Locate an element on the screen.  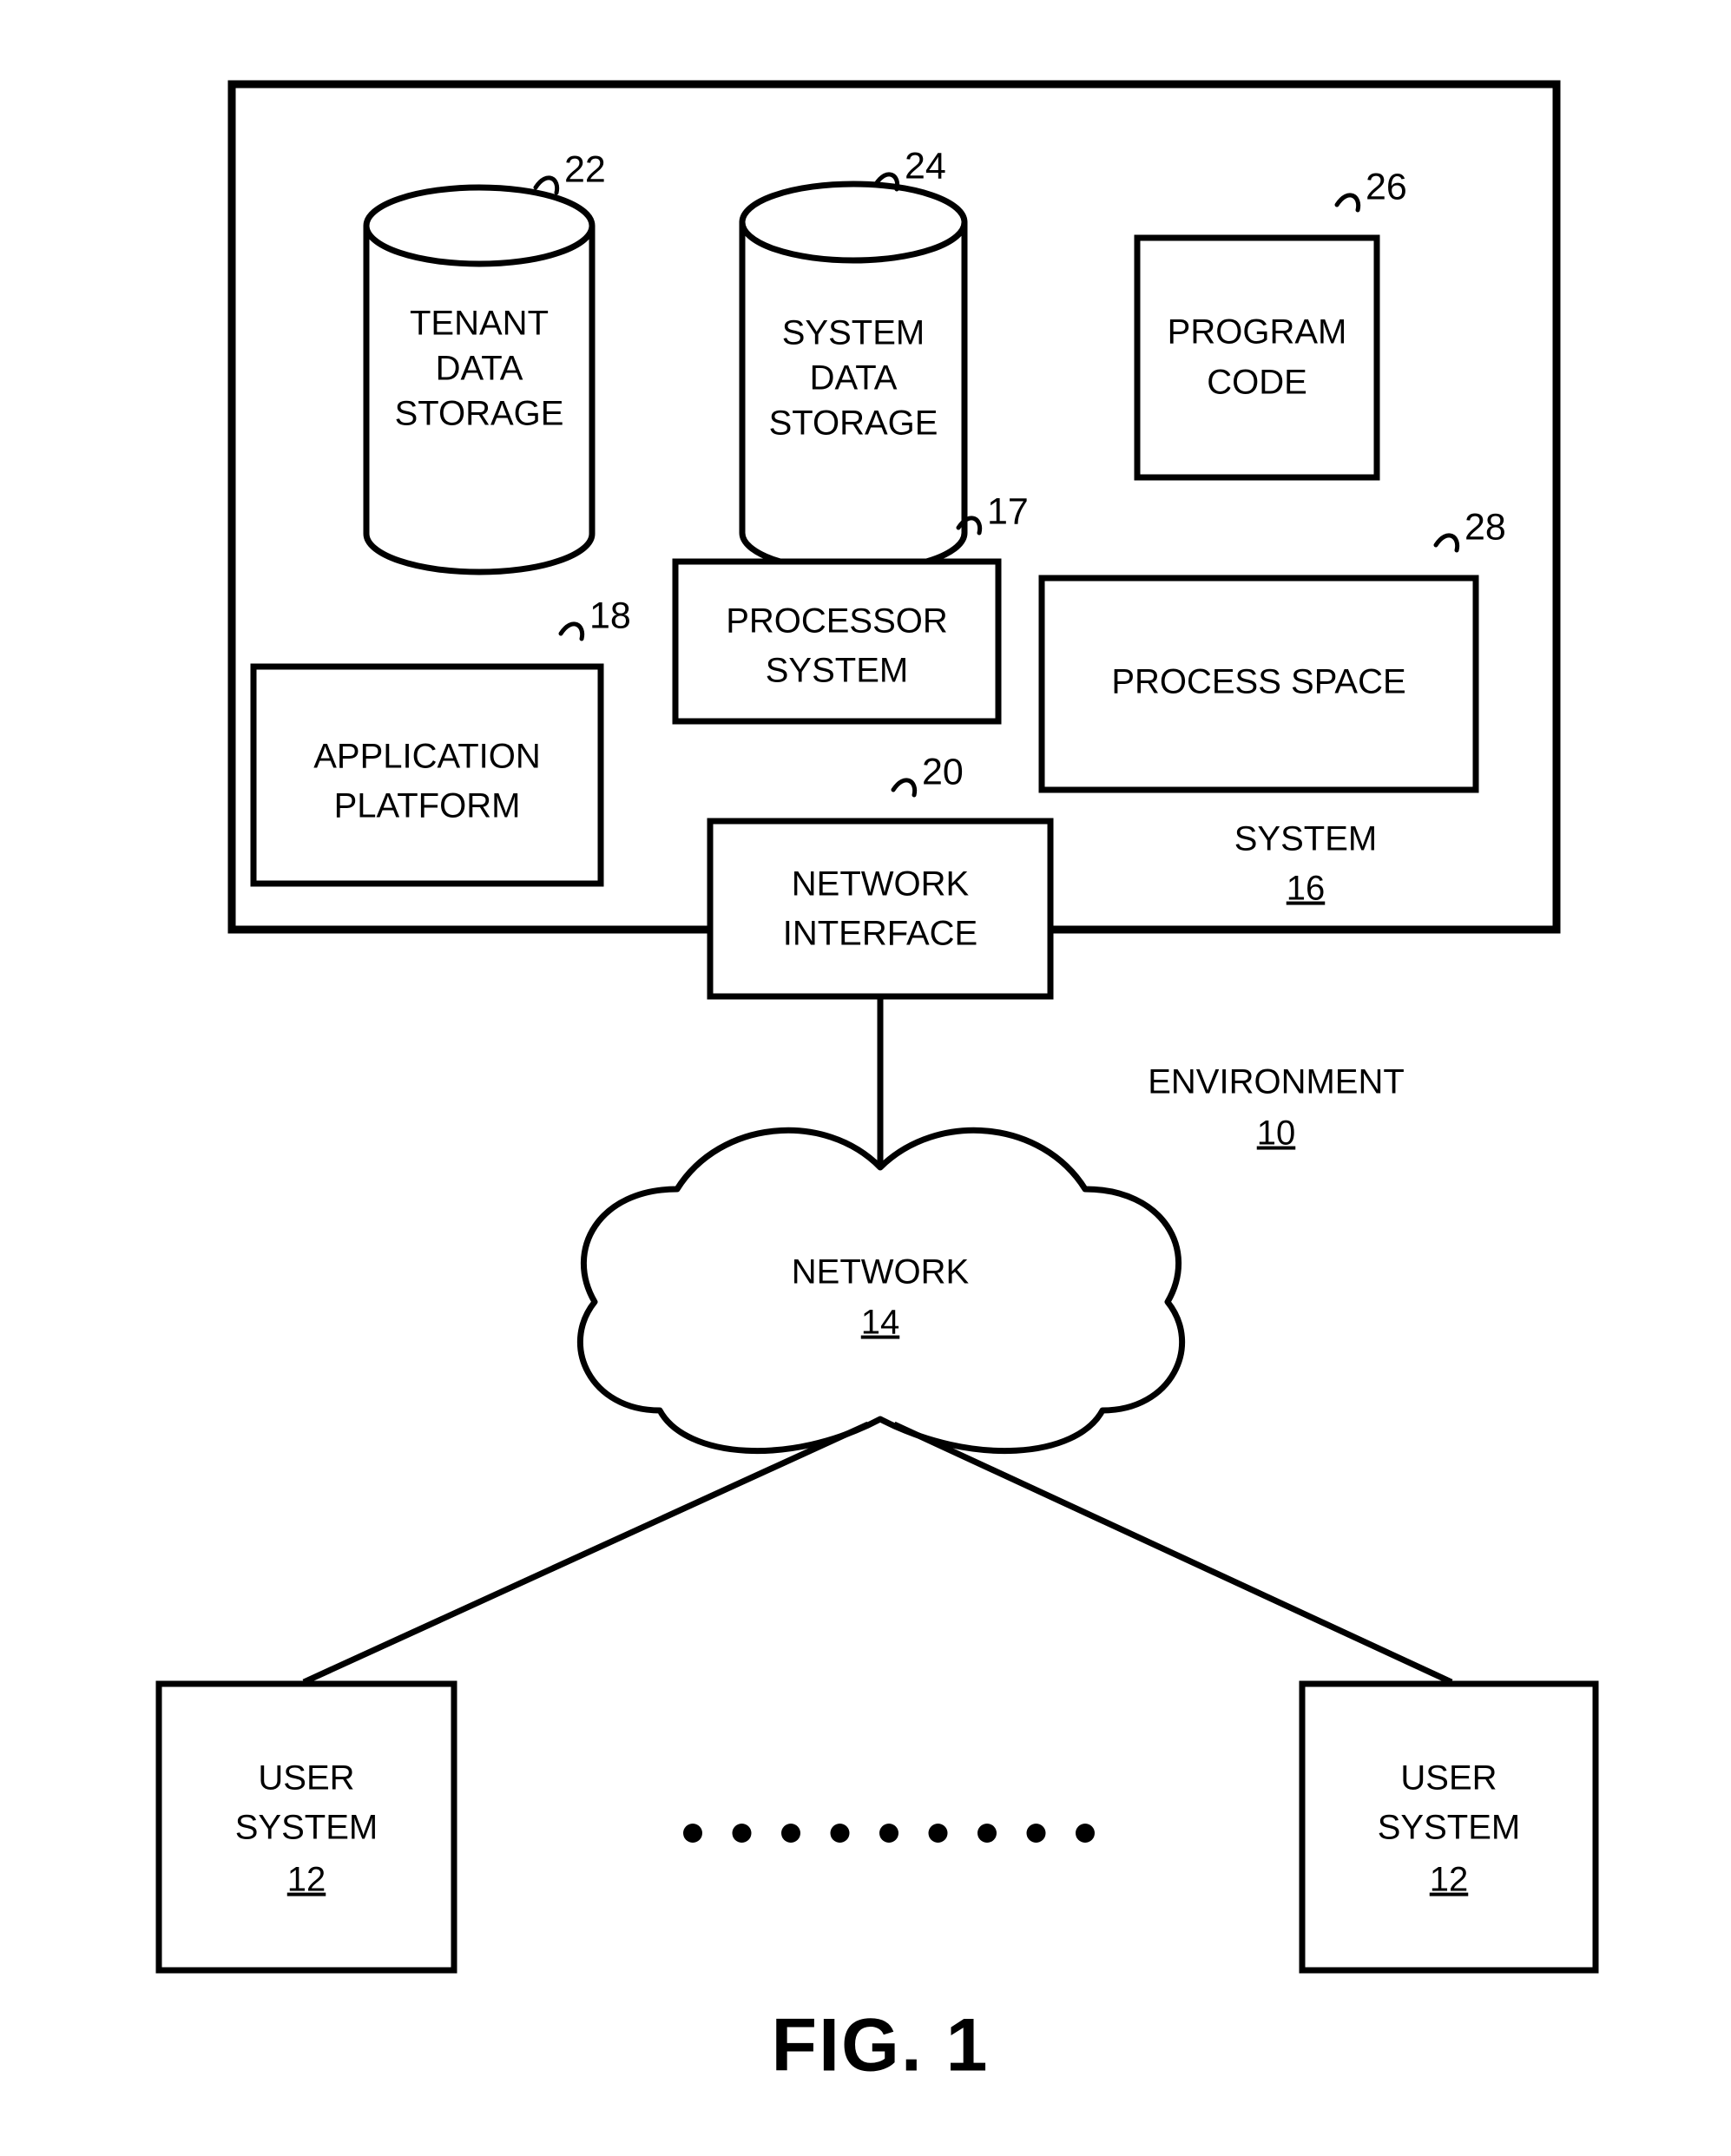
process-space-node: 28 PROCESS SPACE is located at coordinates (1272, 649).